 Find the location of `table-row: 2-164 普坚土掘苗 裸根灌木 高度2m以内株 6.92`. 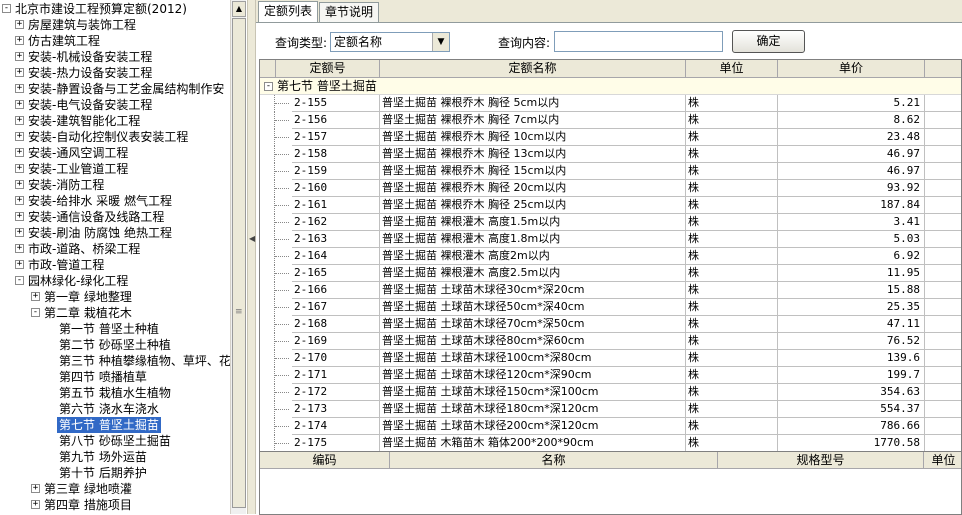

table-row: 2-164 普坚土掘苗 裸根灌木 高度2m以内株 6.92 is located at coordinates (610, 256).